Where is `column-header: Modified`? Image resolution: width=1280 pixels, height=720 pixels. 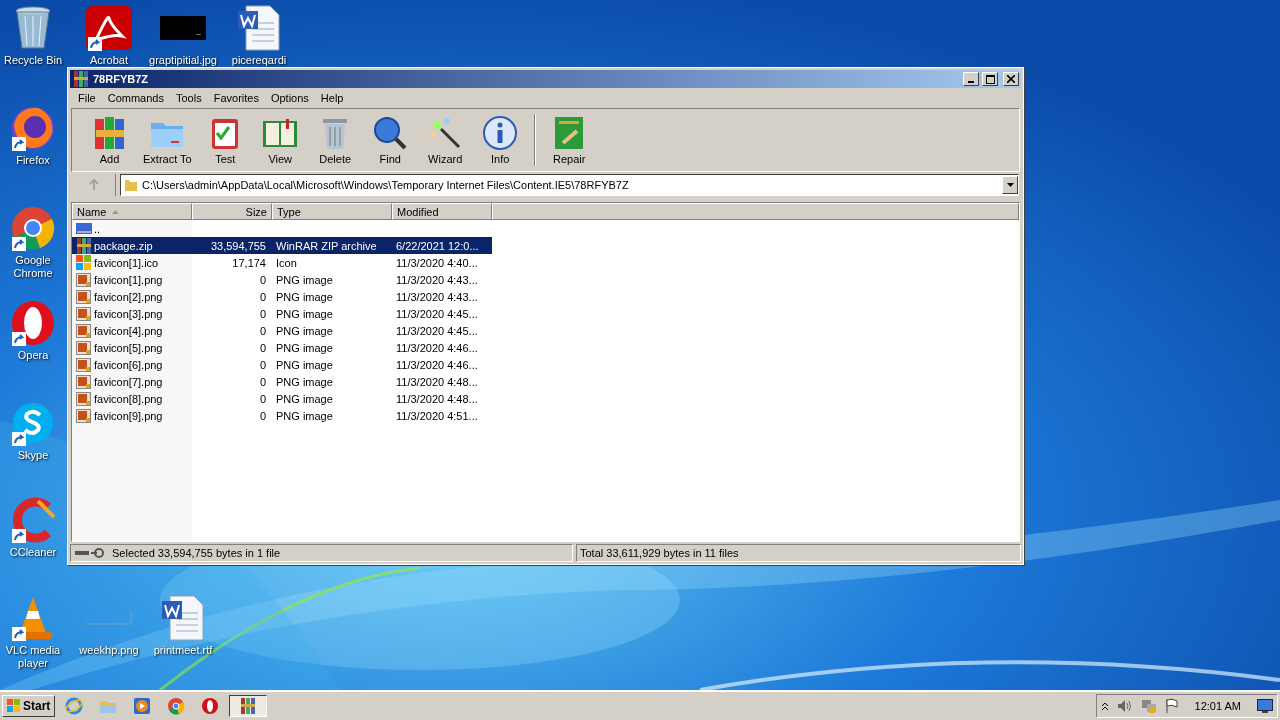 column-header: Modified is located at coordinates (442, 211).